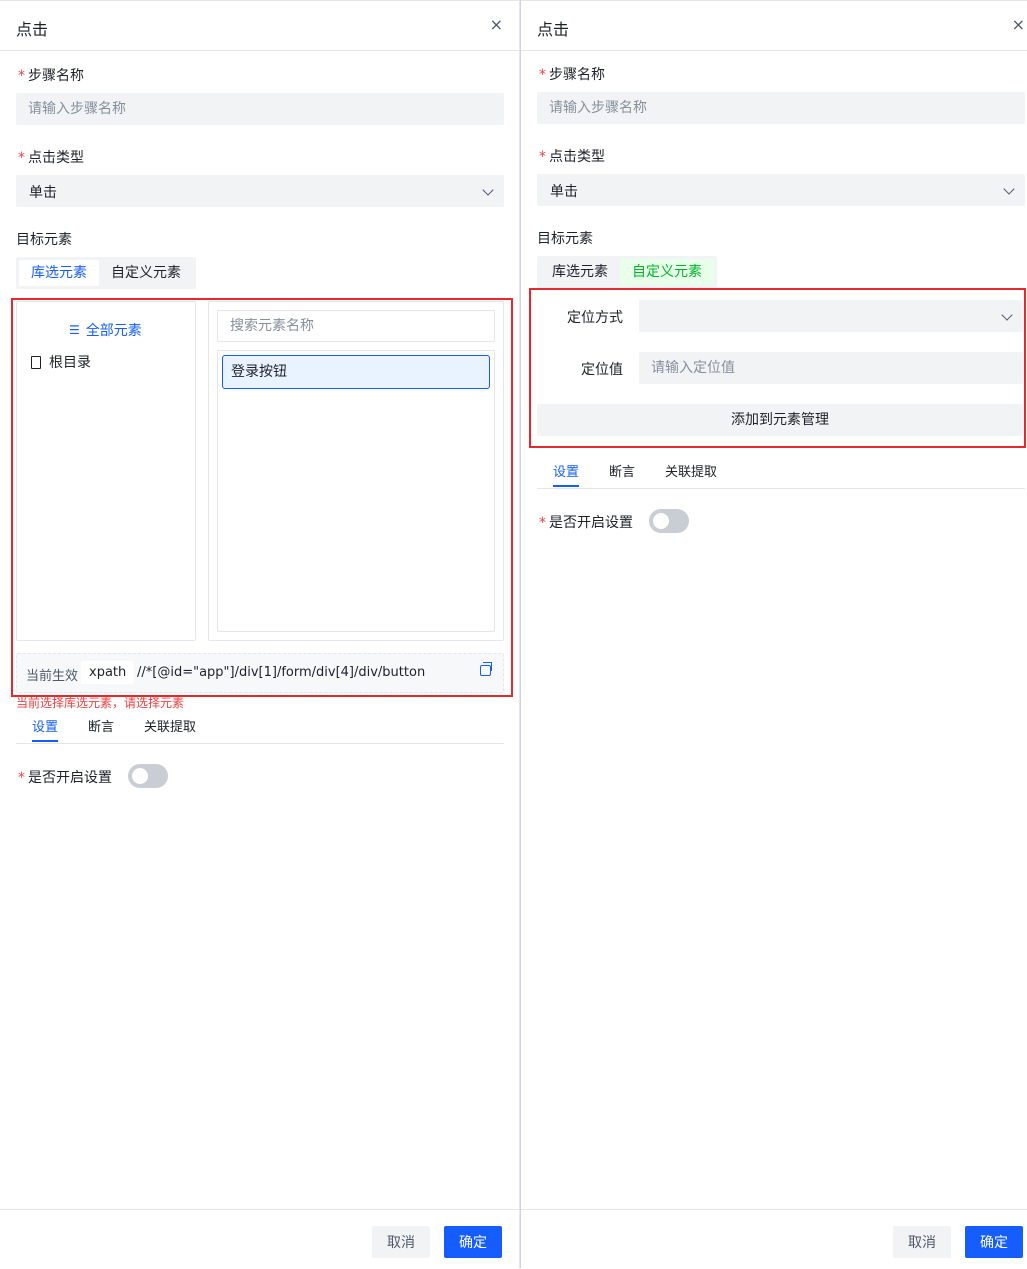 This screenshot has width=1027, height=1269. What do you see at coordinates (356, 372) in the screenshot?
I see `list-item: 登录按钮` at bounding box center [356, 372].